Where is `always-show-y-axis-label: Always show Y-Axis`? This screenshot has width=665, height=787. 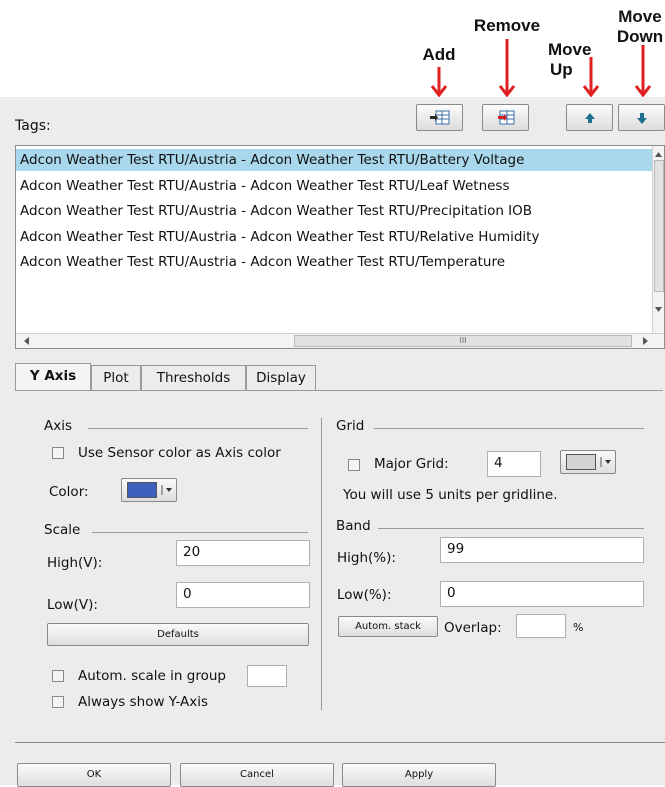 always-show-y-axis-label: Always show Y-Axis is located at coordinates (143, 702).